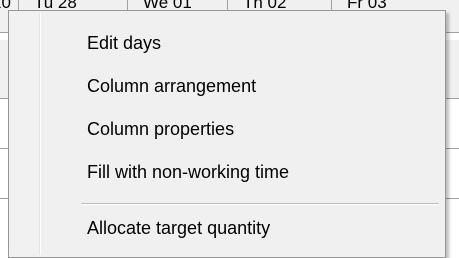 This screenshot has width=459, height=258. Describe the element at coordinates (260, 204) in the screenshot. I see `menu-separator` at that location.